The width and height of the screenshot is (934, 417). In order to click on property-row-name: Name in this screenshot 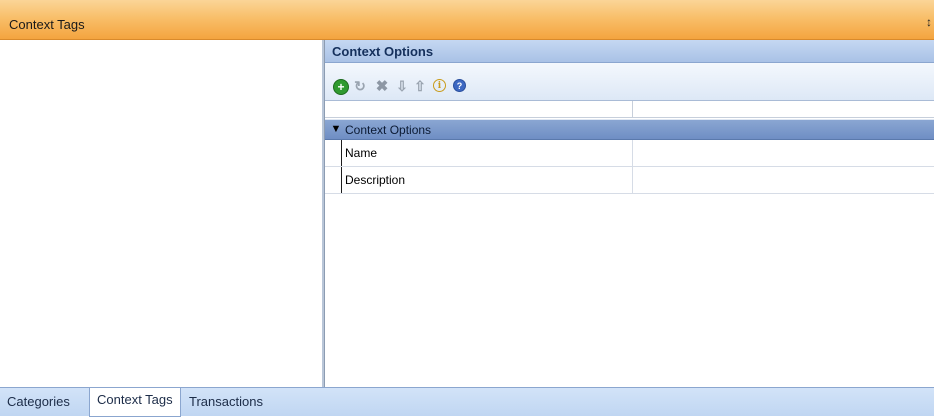, I will do `click(629, 153)`.